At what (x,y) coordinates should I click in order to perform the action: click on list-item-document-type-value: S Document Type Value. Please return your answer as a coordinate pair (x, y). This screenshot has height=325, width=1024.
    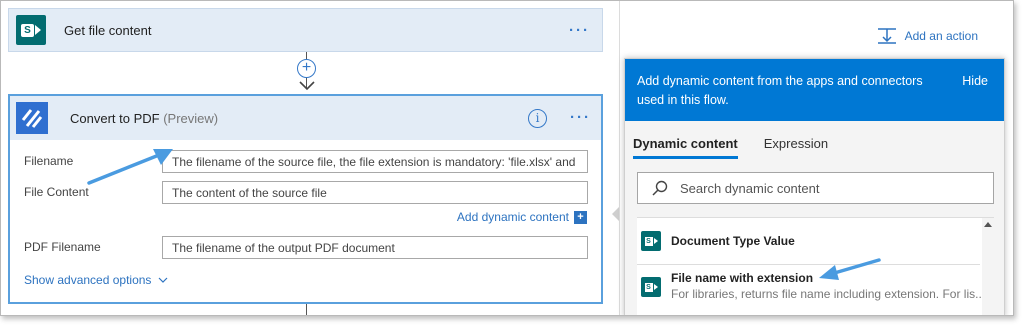
    Looking at the image, I should click on (808, 241).